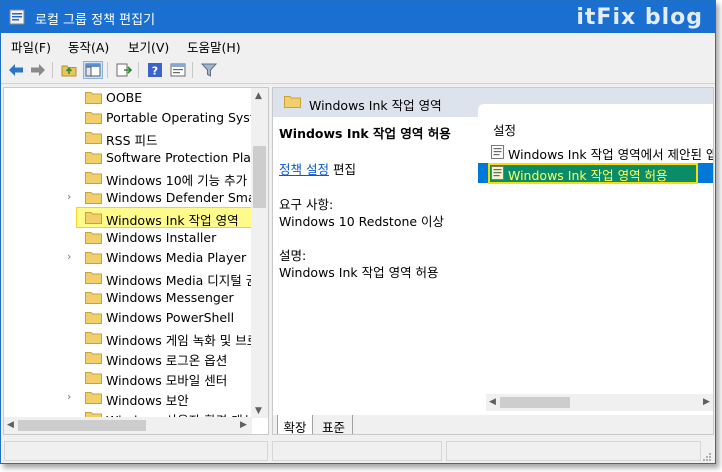 The height and width of the screenshot is (472, 722). I want to click on tree-vertical-scroll-thumb, so click(259, 177).